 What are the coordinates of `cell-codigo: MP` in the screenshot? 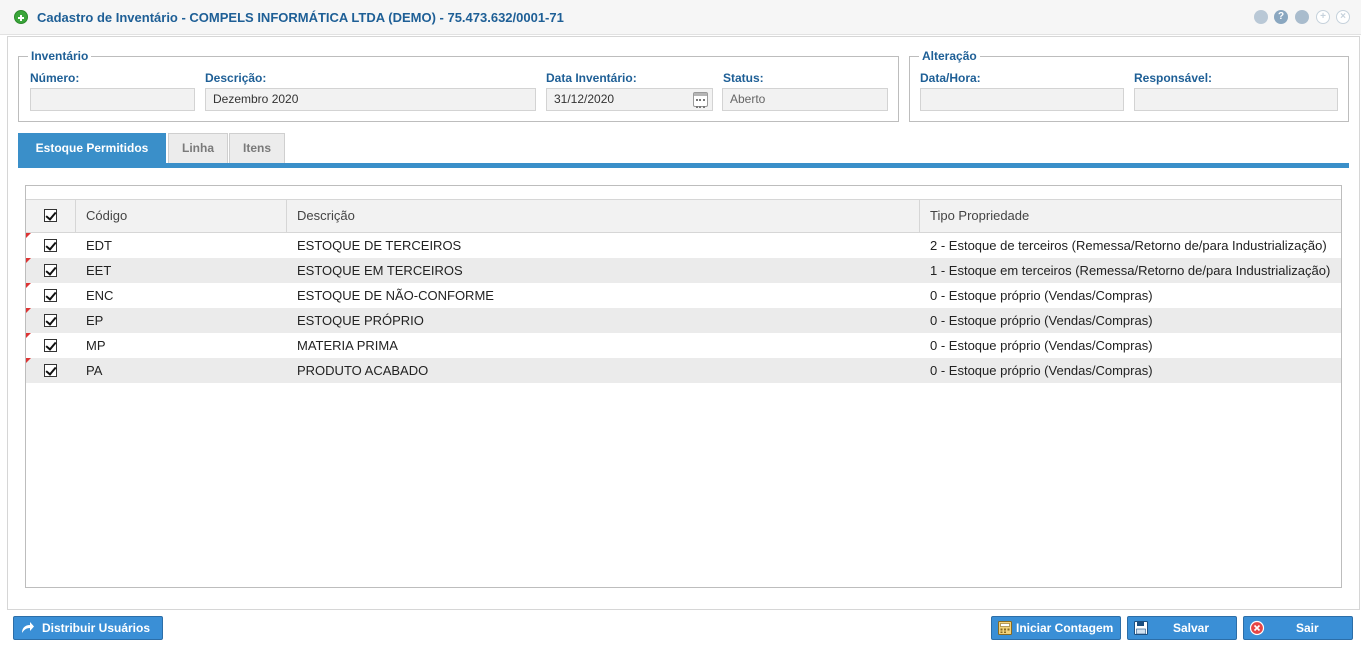 It's located at (96, 345).